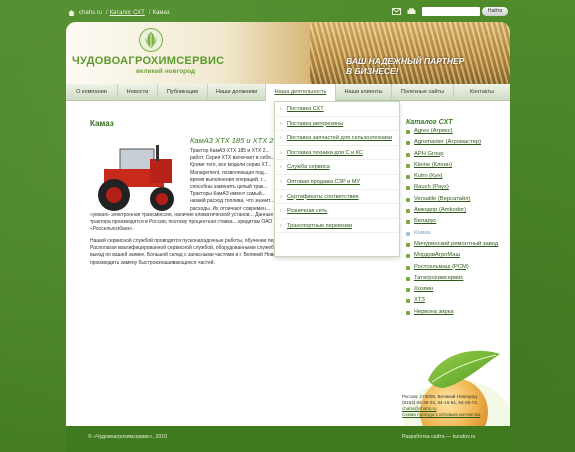 Image resolution: width=575 pixels, height=452 pixels. I want to click on sidebar-item: Ростсельмаш (РСМ), so click(456, 267).